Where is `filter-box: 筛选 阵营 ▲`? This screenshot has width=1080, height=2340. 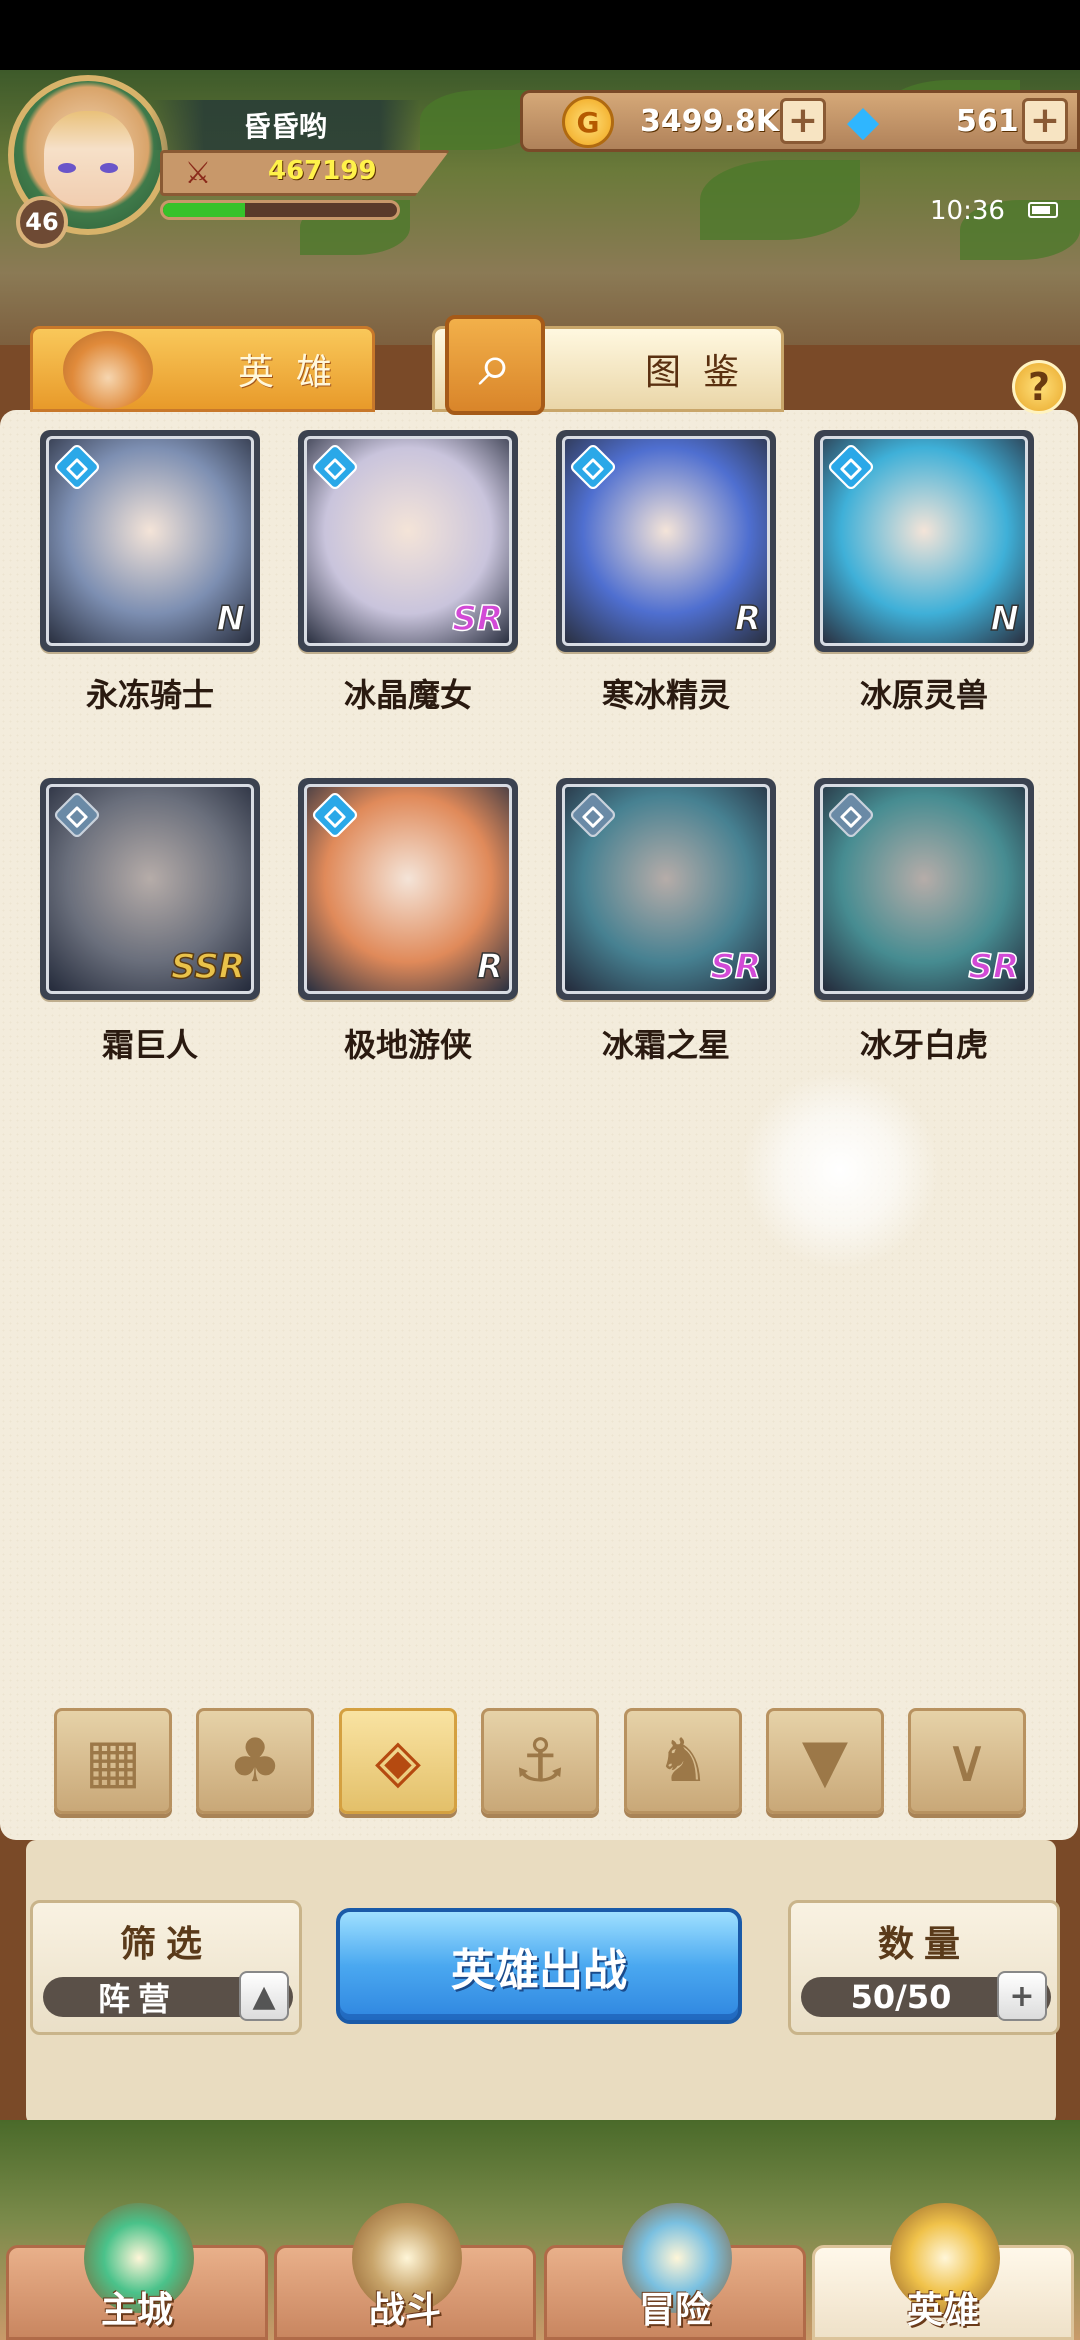
filter-box: 筛选 阵营 ▲ is located at coordinates (166, 1967).